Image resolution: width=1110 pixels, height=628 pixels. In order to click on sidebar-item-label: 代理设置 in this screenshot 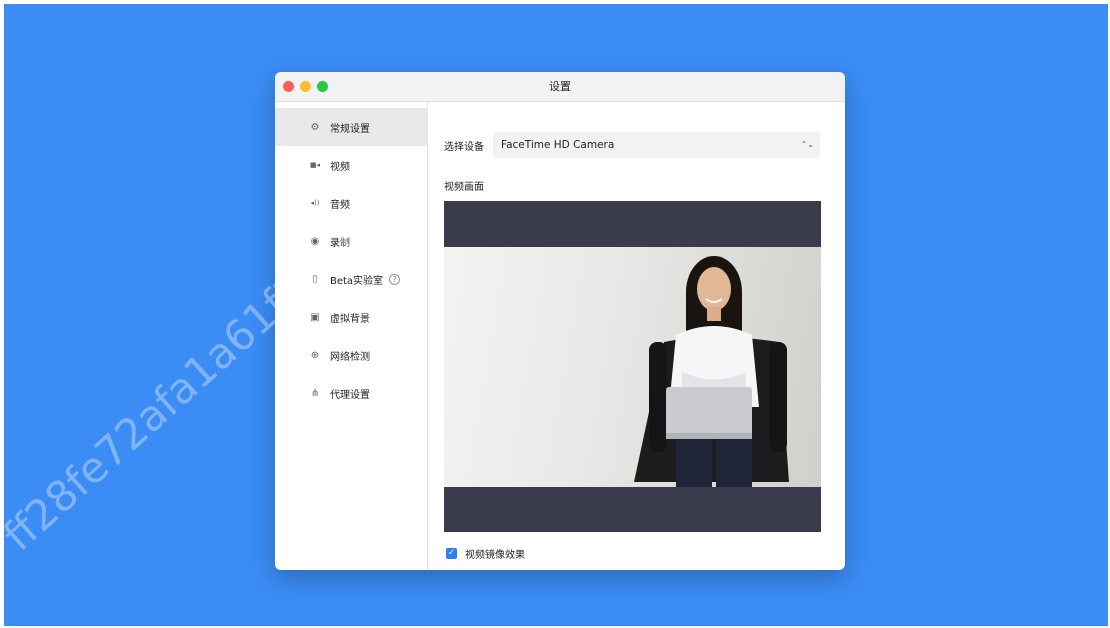, I will do `click(350, 395)`.